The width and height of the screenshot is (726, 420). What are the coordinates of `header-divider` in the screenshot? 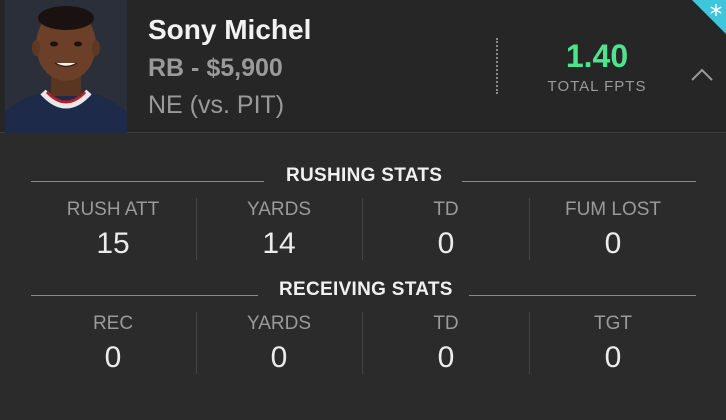 It's located at (497, 66).